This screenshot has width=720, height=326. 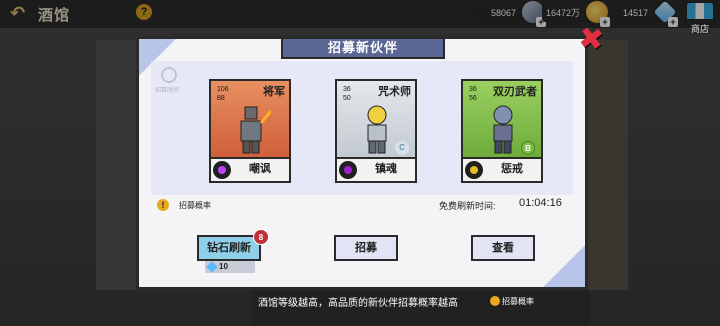 What do you see at coordinates (515, 92) in the screenshot?
I see `card-class: 双刃武者` at bounding box center [515, 92].